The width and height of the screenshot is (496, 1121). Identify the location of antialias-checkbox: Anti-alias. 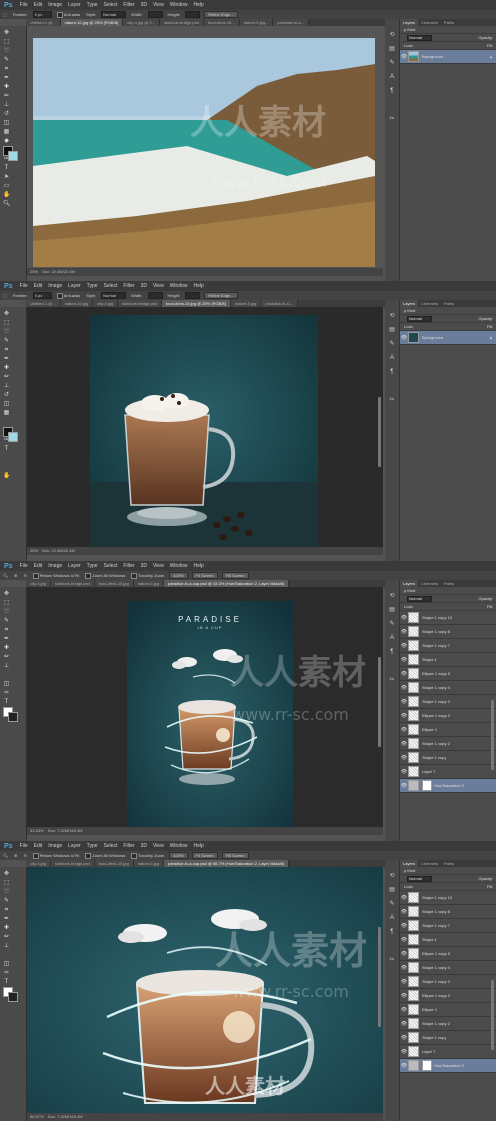
(68, 14).